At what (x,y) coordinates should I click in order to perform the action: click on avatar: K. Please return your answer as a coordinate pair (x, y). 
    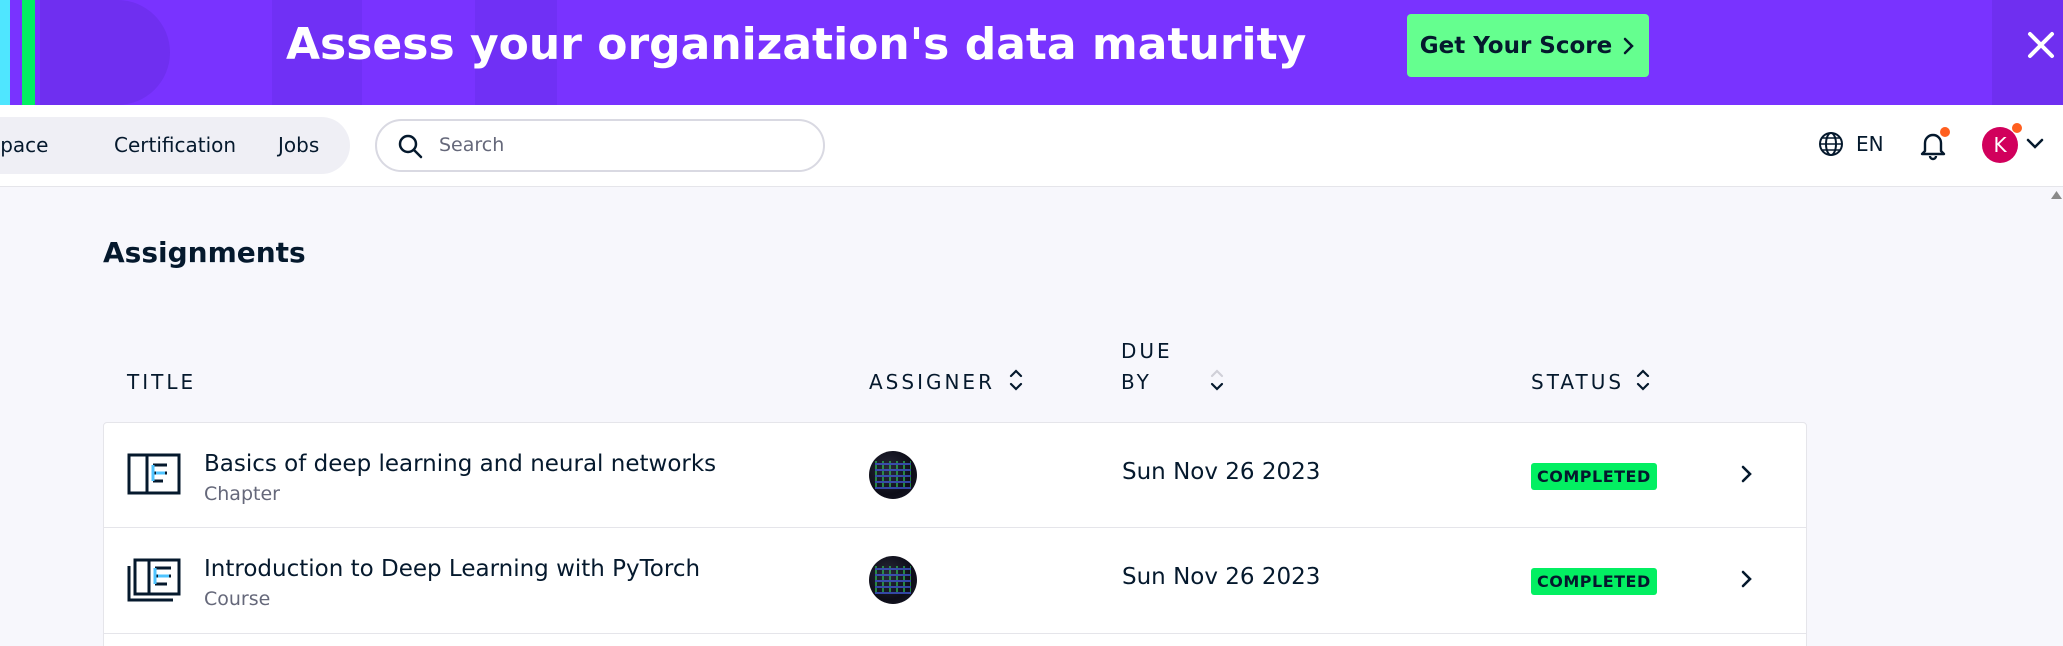
    Looking at the image, I should click on (2000, 145).